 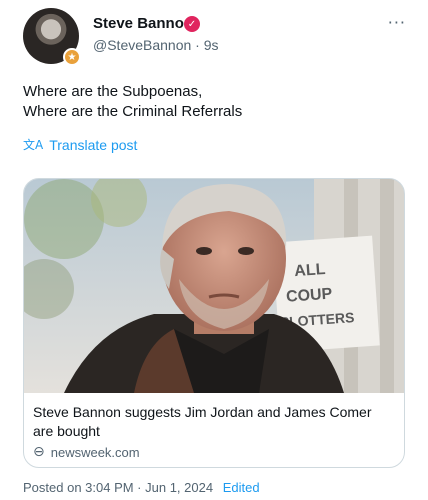 What do you see at coordinates (310, 296) in the screenshot?
I see `svg-text: COUP` at bounding box center [310, 296].